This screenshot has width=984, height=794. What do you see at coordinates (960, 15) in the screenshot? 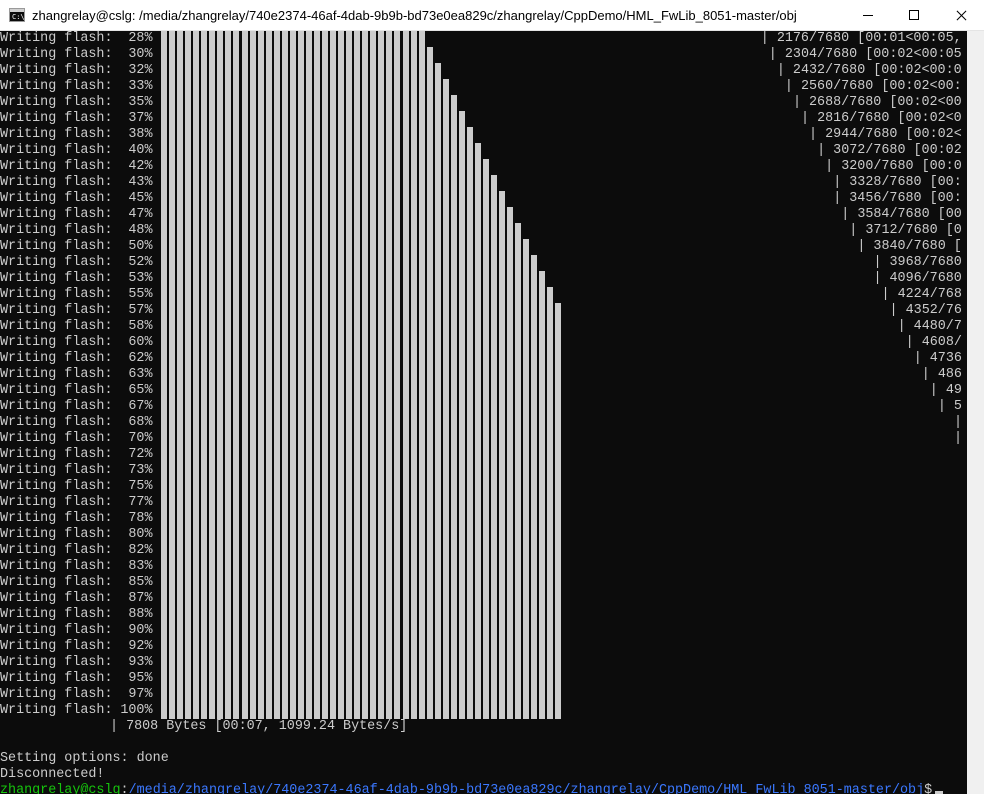
I see `close-button` at bounding box center [960, 15].